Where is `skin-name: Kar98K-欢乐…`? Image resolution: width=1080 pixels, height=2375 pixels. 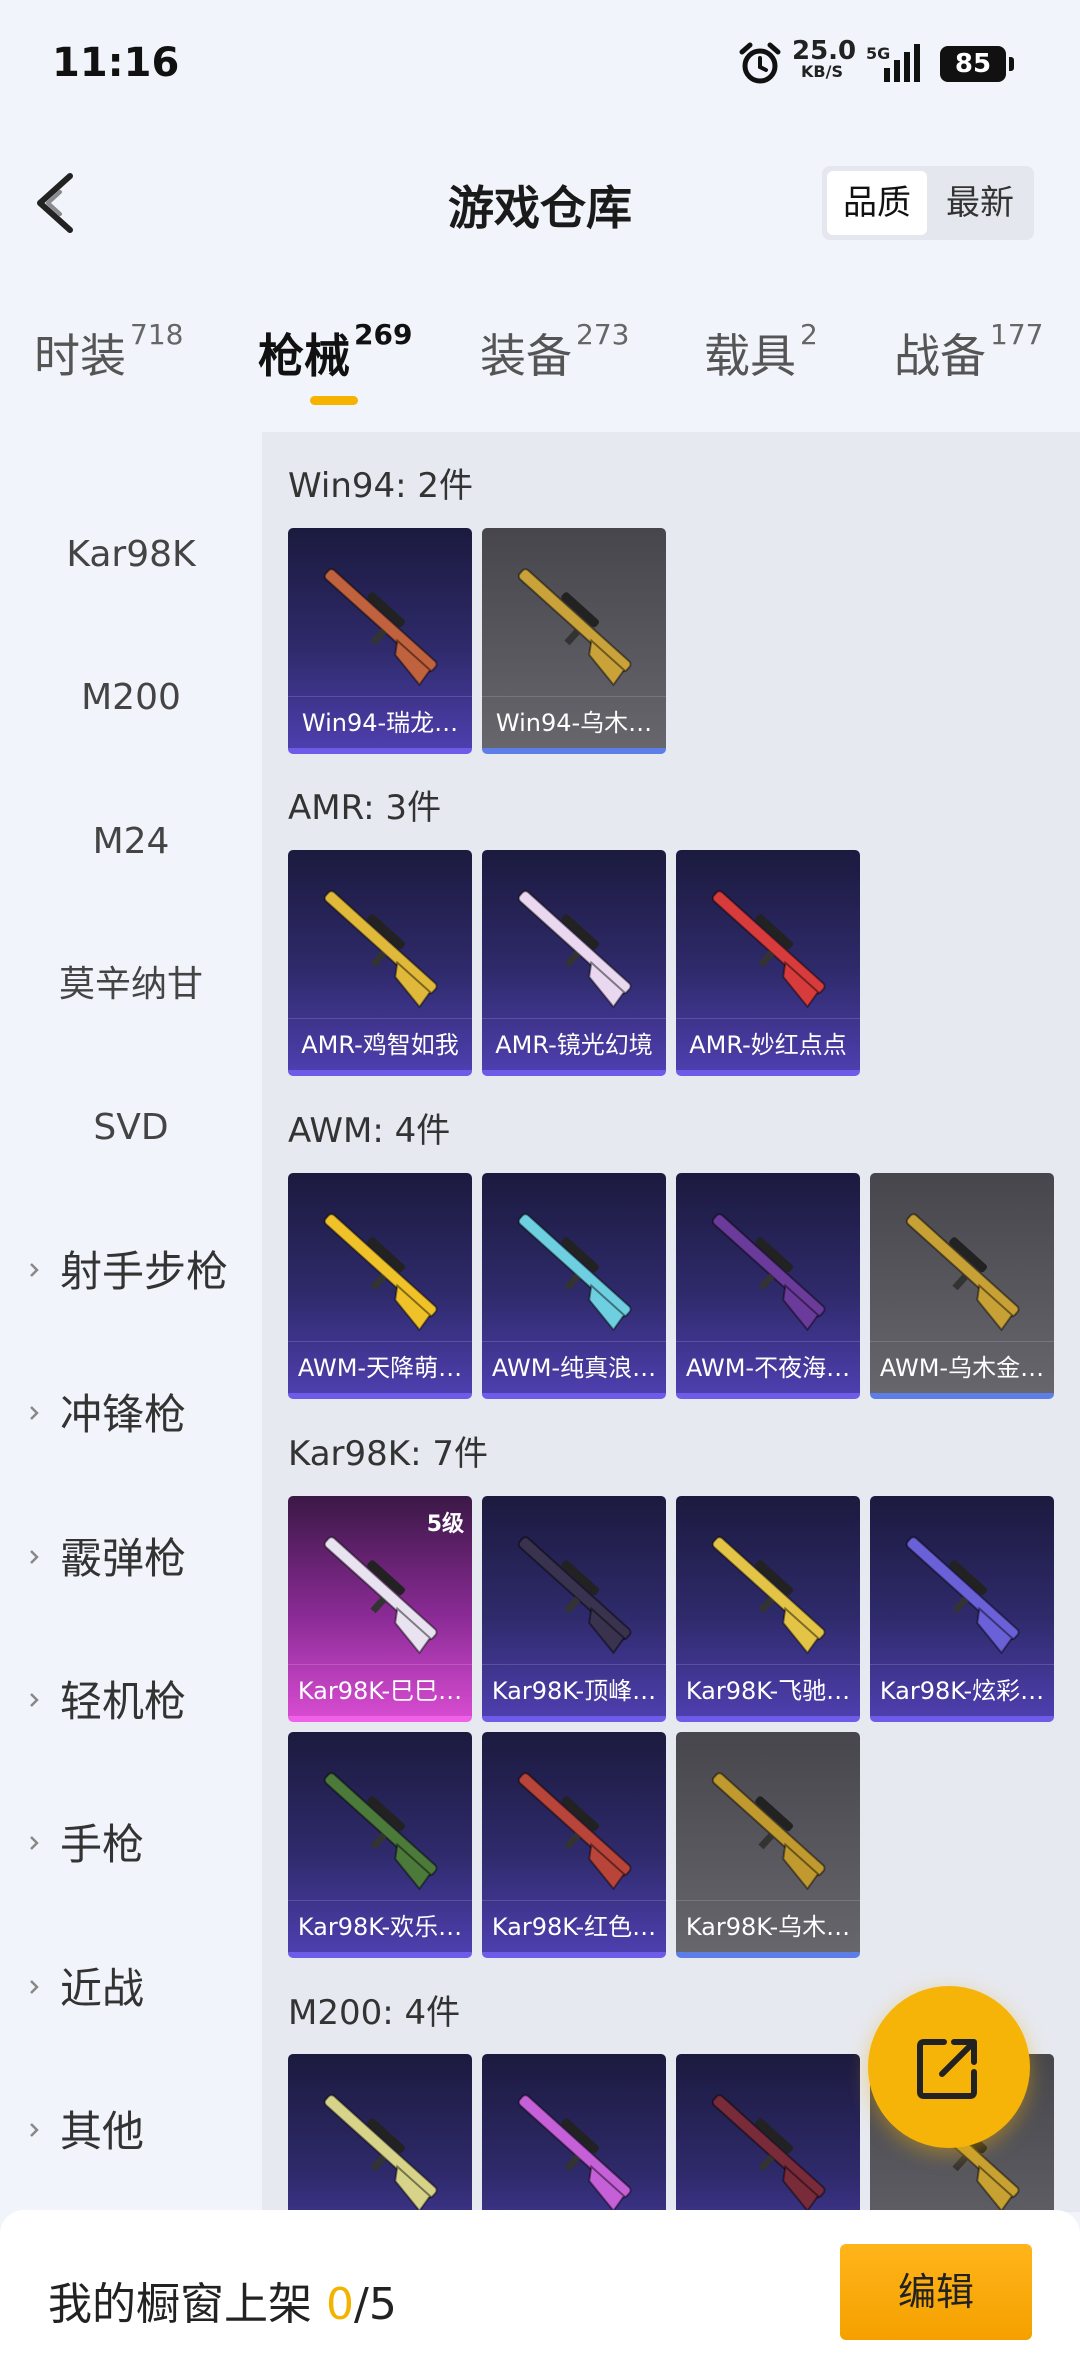
skin-name: Kar98K-欢乐… is located at coordinates (380, 1926).